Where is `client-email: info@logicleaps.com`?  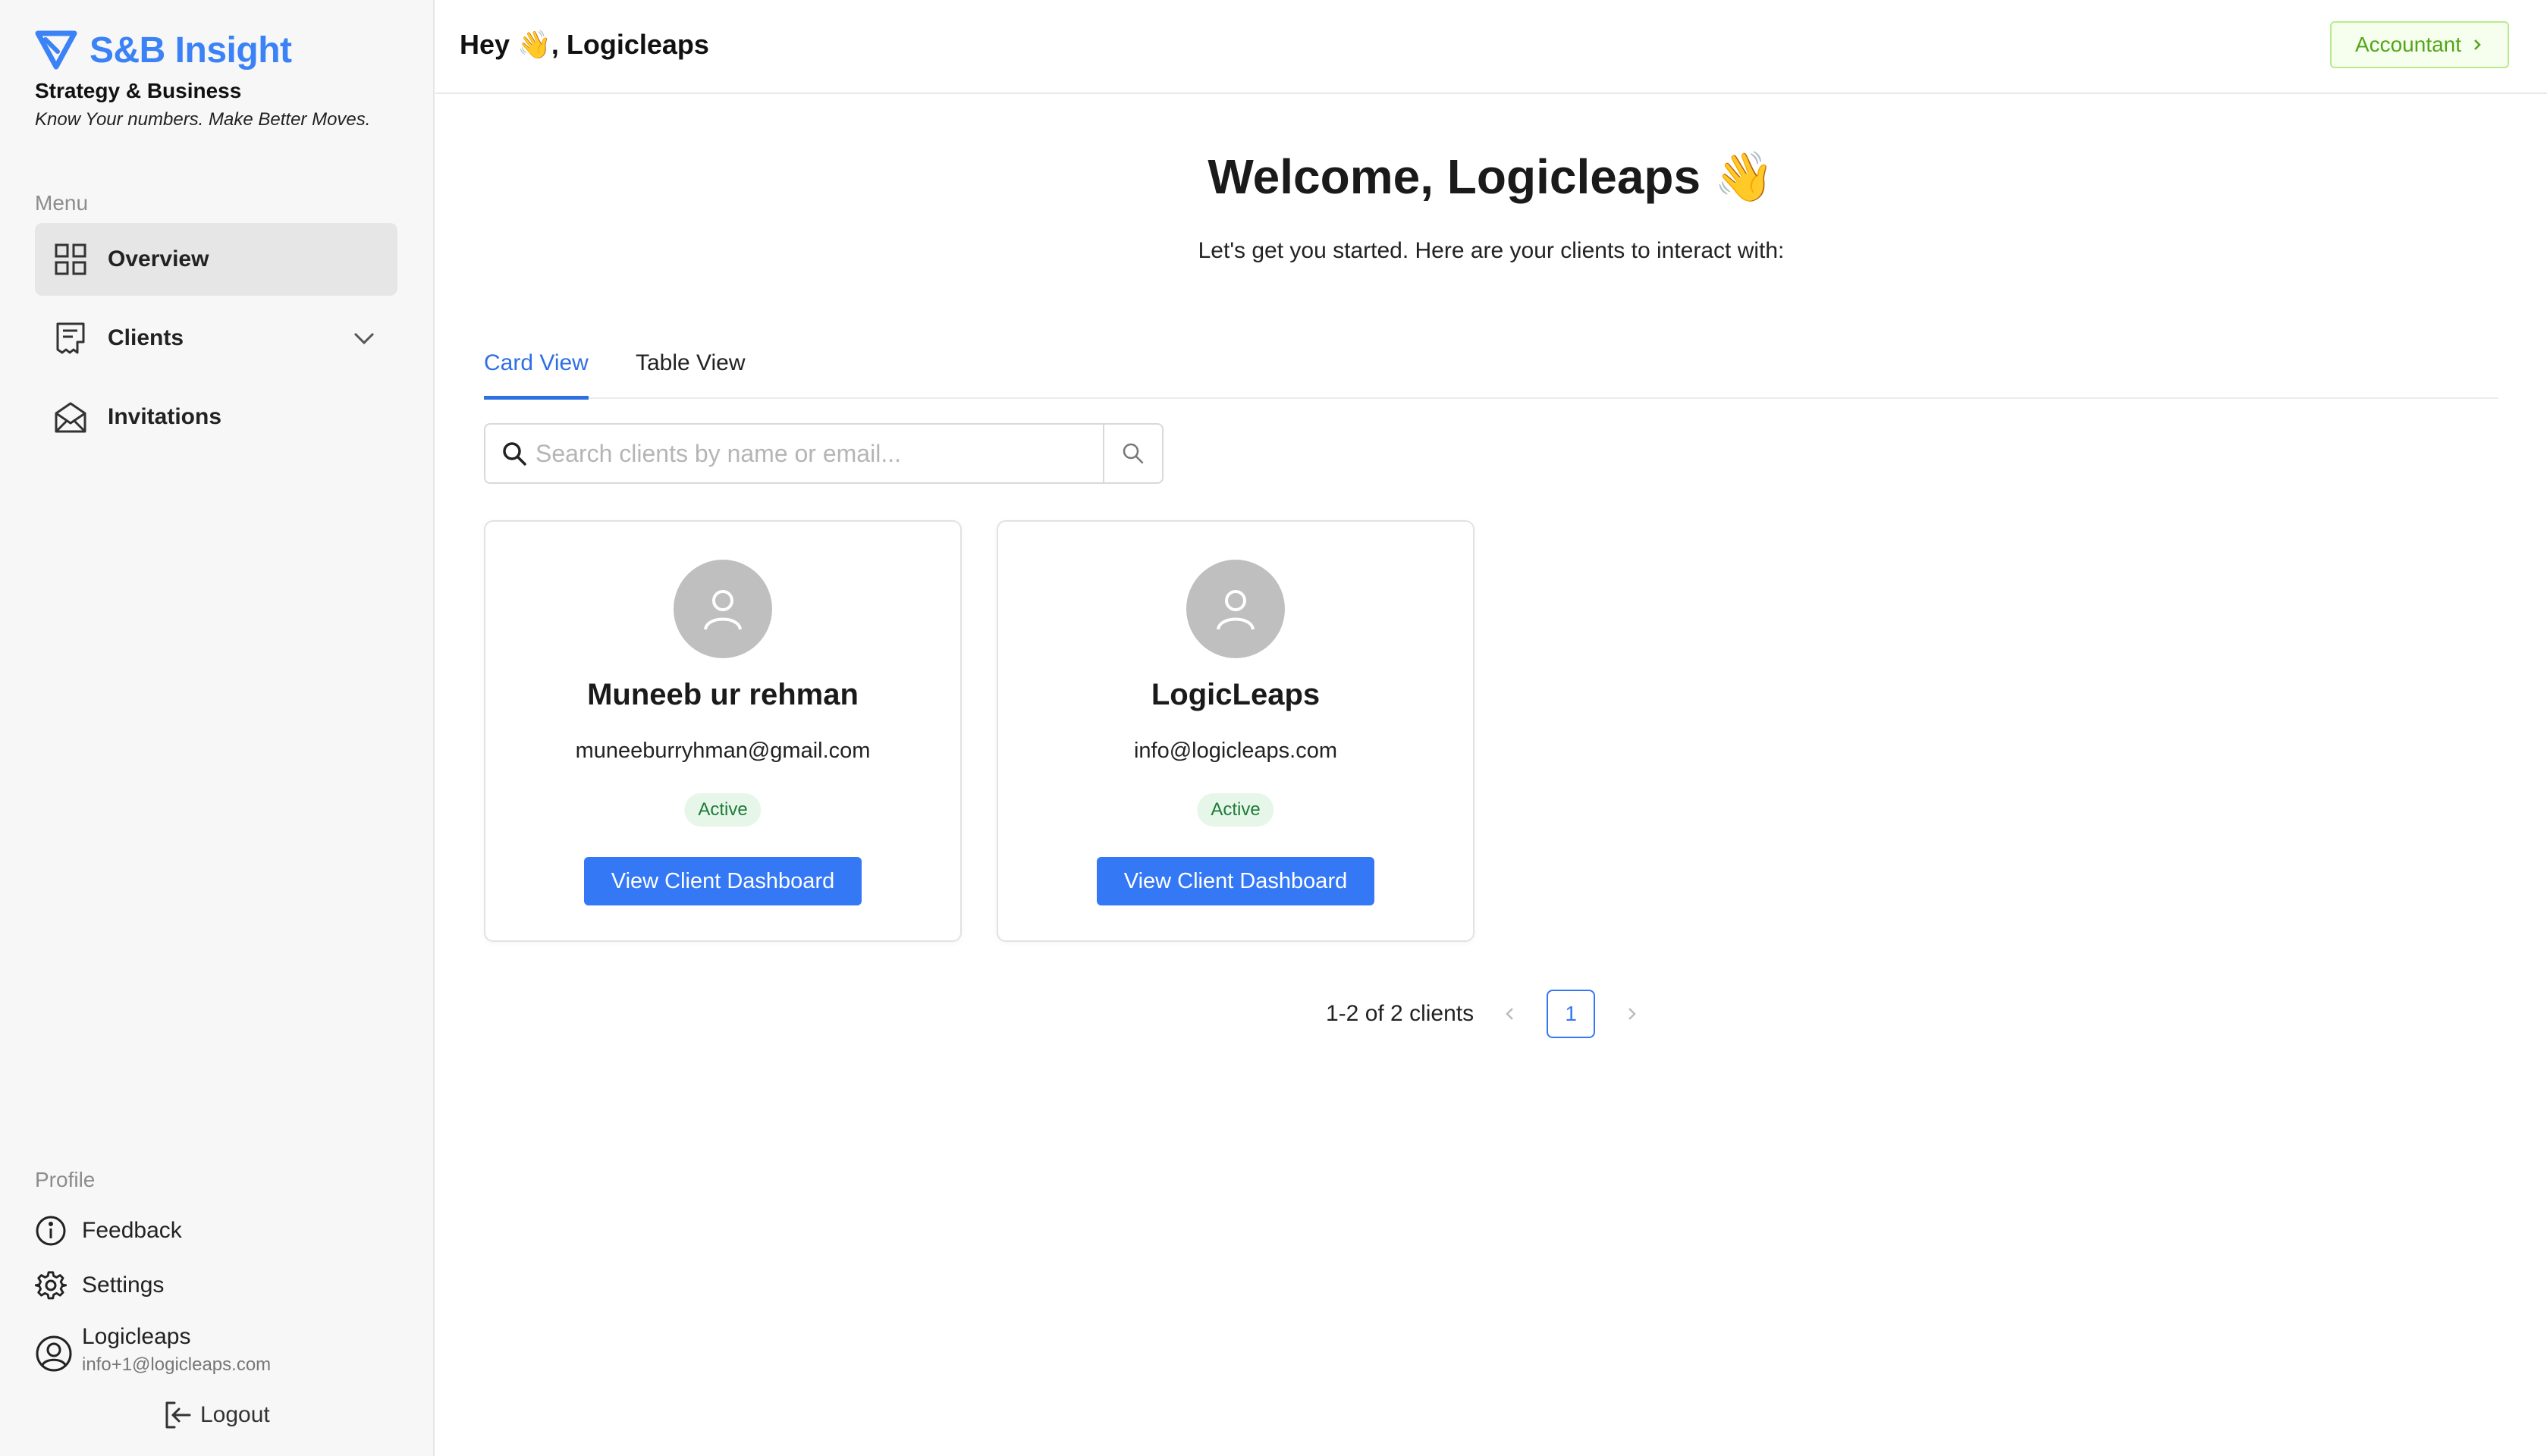
client-email: info@logicleaps.com is located at coordinates (1235, 751).